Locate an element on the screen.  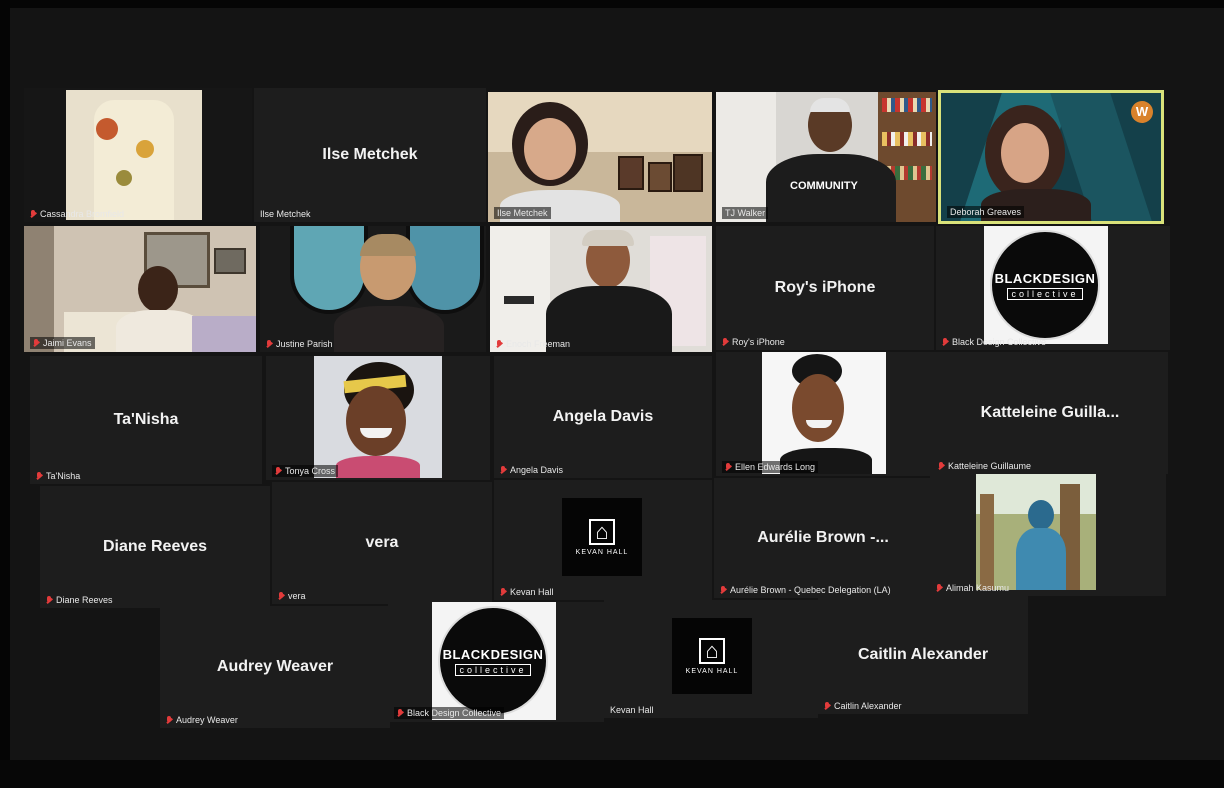
participant-tile-diane-reeves: Diane Reeves Diane Reeves is located at coordinates (155, 547).